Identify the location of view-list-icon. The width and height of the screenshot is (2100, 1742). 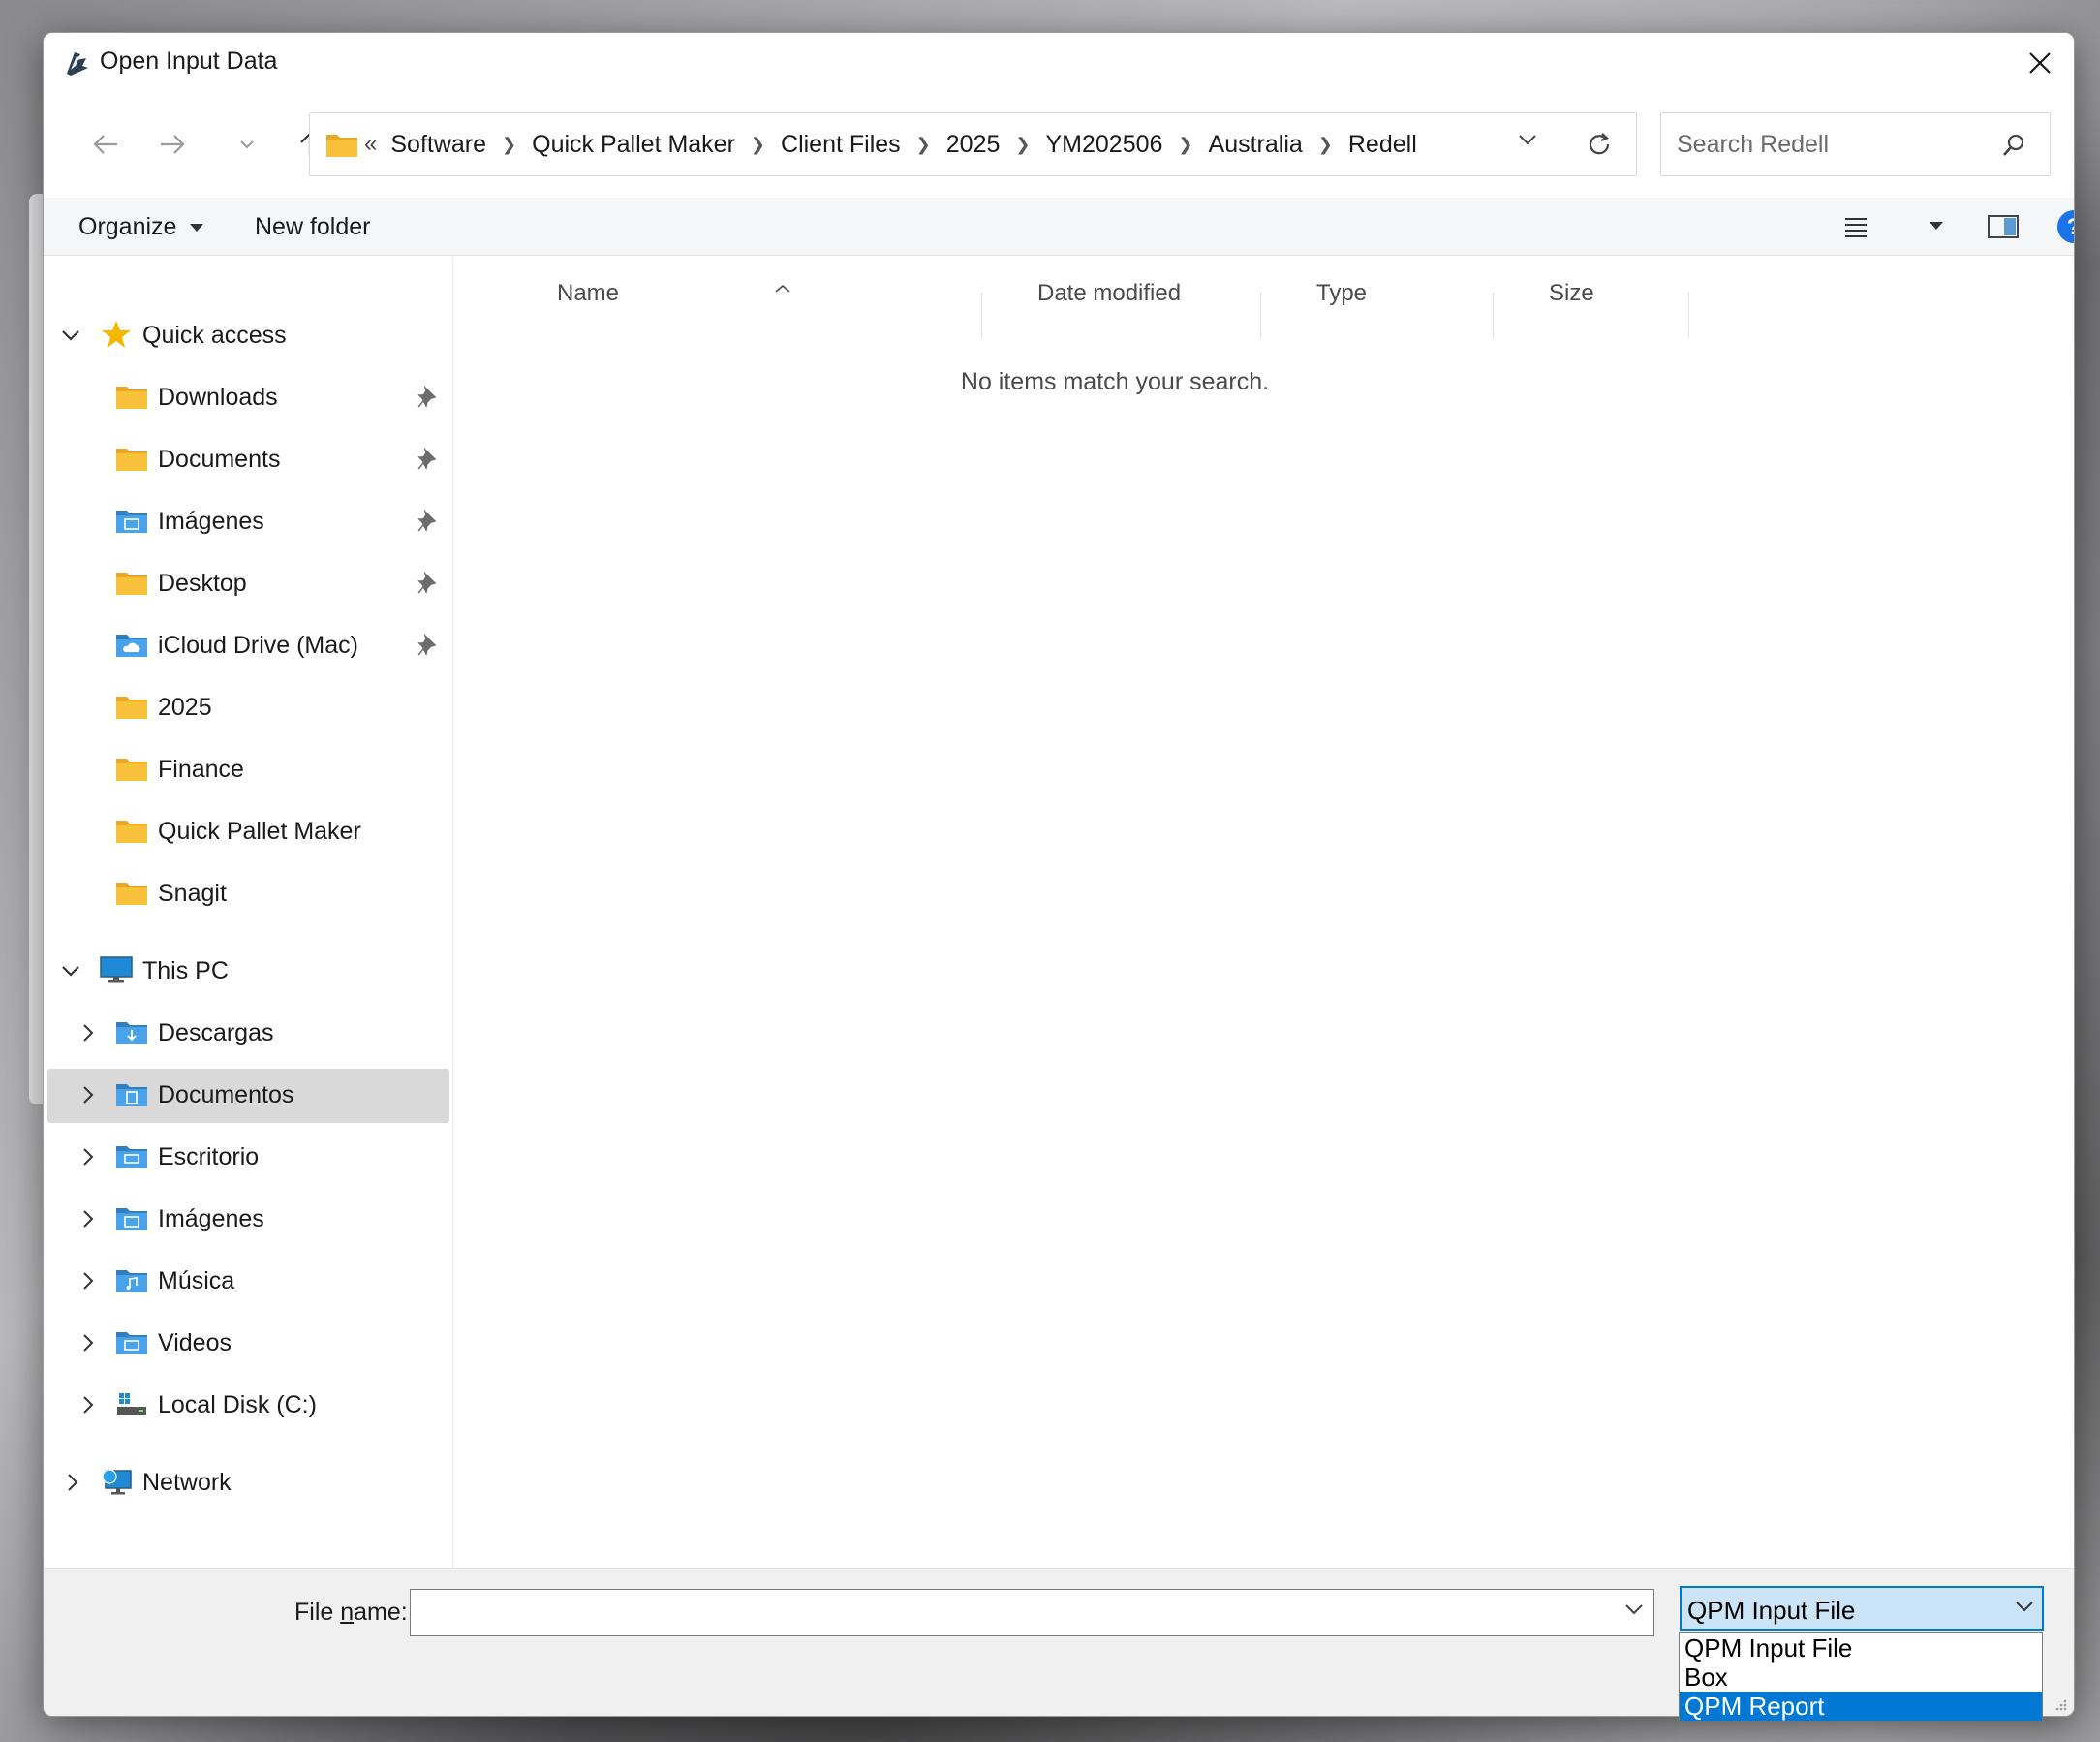
(1855, 226).